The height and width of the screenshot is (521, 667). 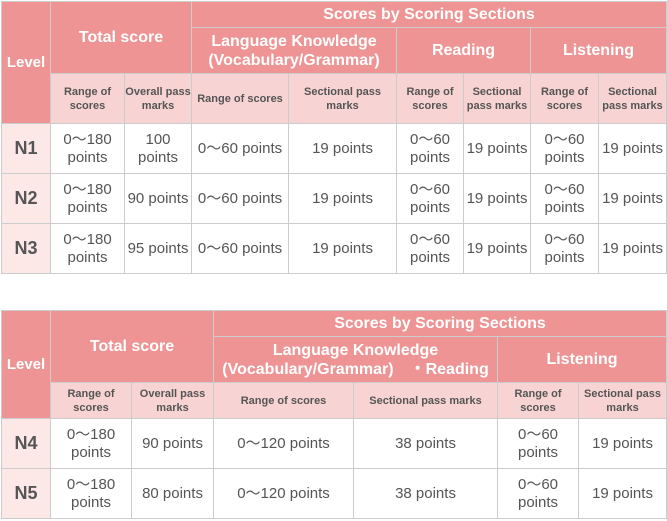 What do you see at coordinates (464, 50) in the screenshot?
I see `reading-header: Reading` at bounding box center [464, 50].